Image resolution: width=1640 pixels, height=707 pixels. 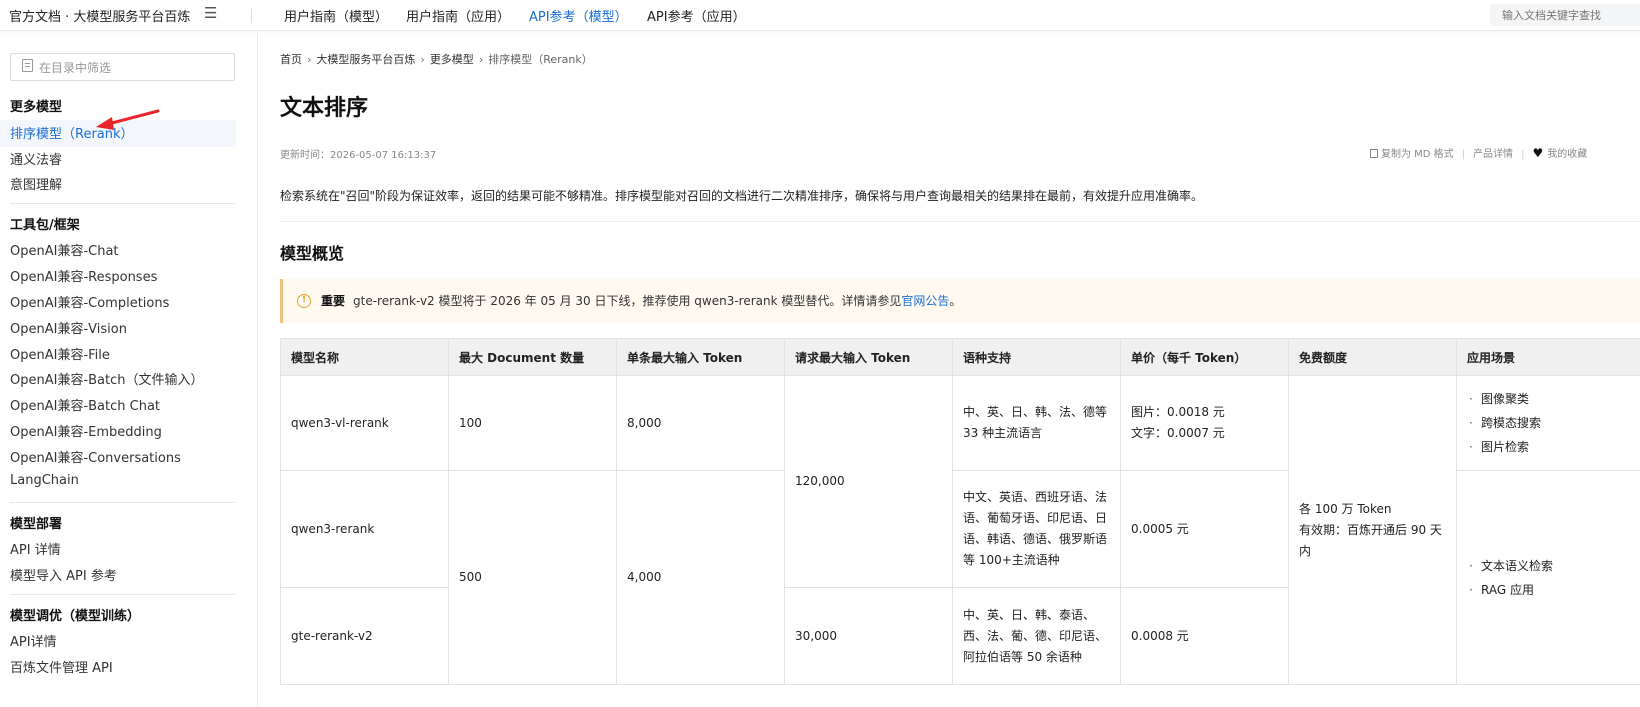 I want to click on breadcrumb-more-models: 更多模型, so click(x=452, y=59).